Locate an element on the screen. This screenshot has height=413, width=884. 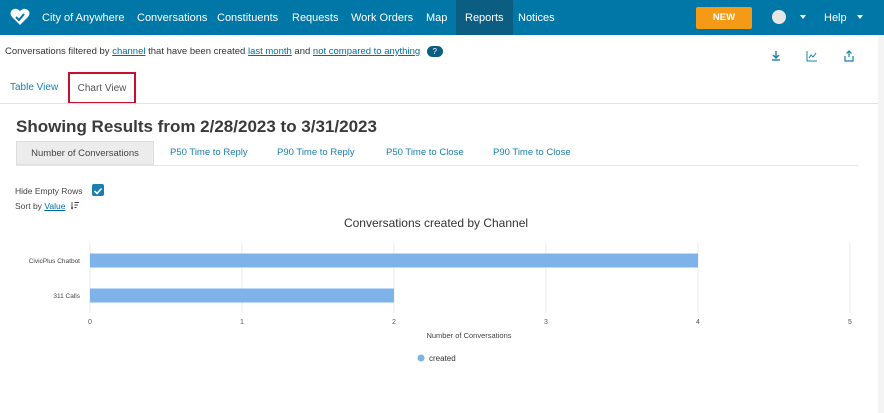
user-menu-caret-icon is located at coordinates (803, 17).